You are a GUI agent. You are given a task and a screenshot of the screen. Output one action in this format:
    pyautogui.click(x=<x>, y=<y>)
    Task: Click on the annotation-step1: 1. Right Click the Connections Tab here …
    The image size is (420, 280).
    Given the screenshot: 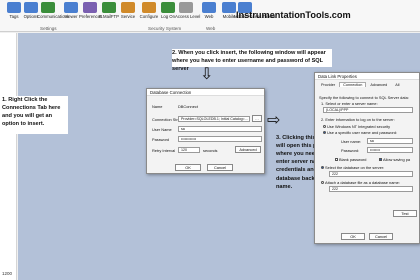 What is the action you would take?
    pyautogui.click(x=35, y=115)
    